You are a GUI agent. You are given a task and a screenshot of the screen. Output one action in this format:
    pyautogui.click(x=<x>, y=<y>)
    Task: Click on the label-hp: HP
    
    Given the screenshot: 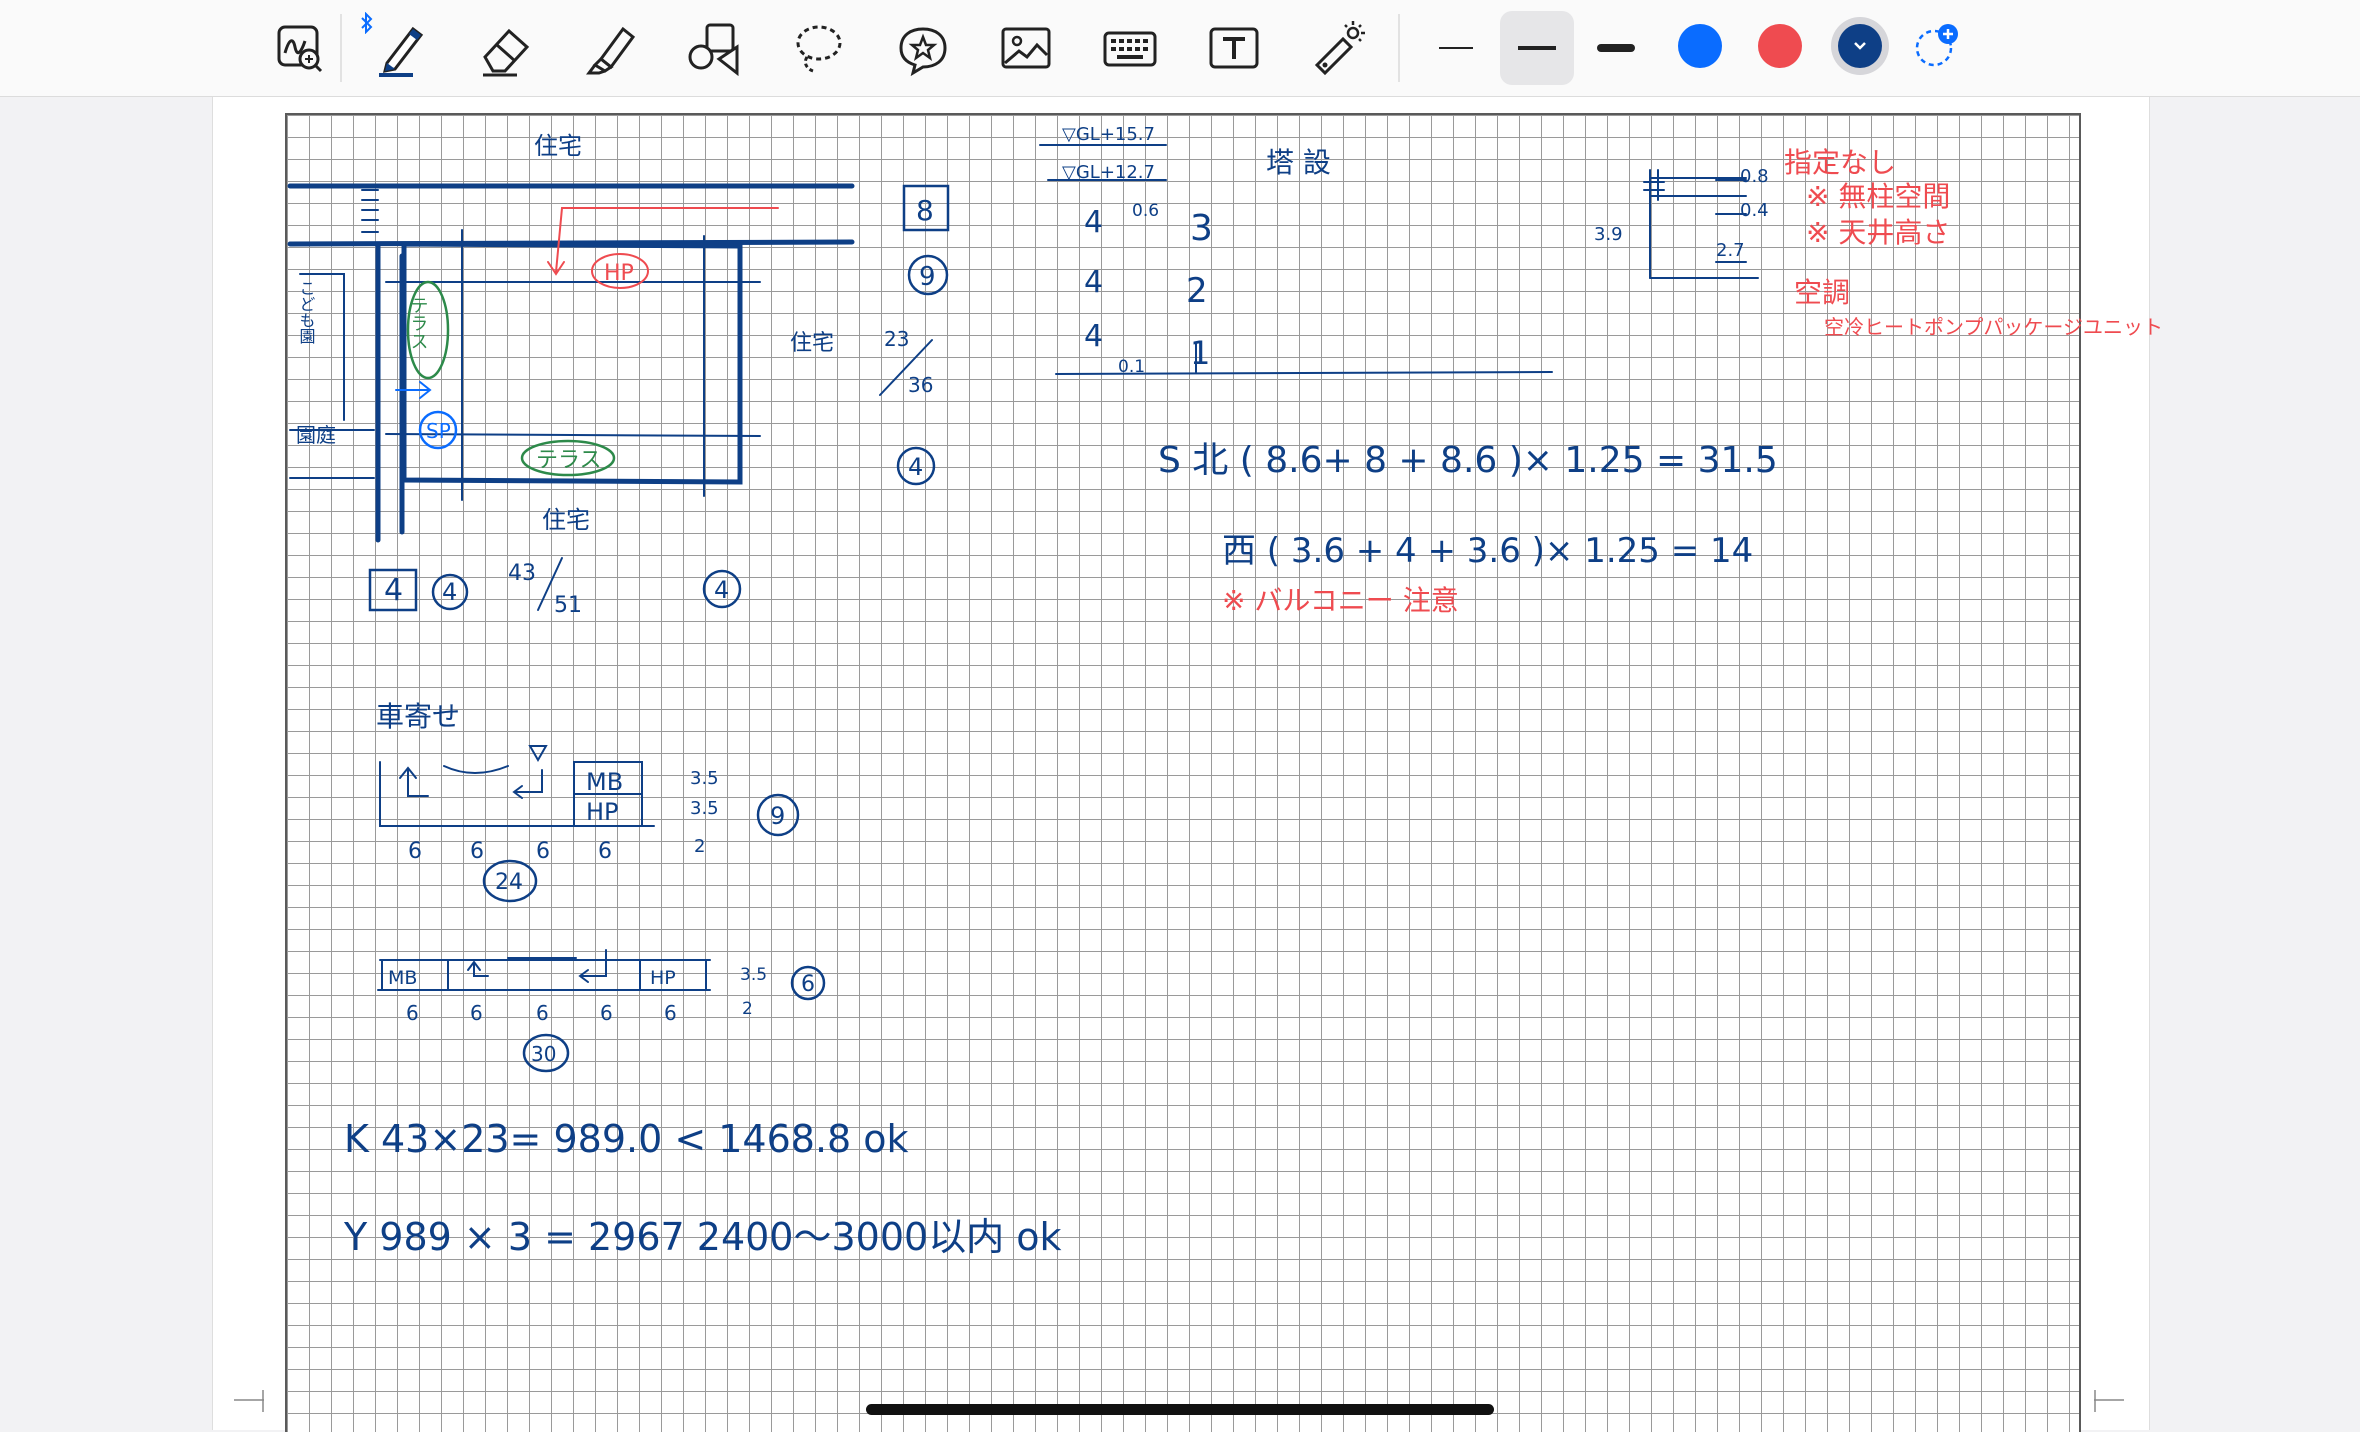 What is the action you would take?
    pyautogui.click(x=619, y=273)
    